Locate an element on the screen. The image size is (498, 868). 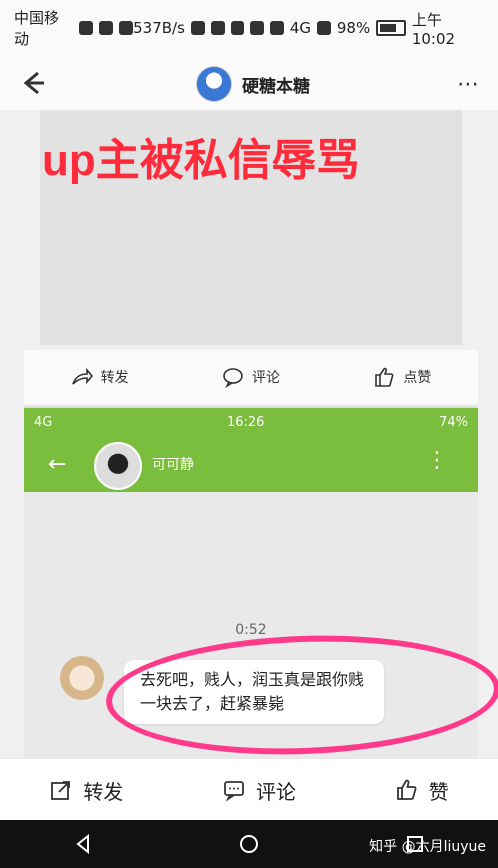
clock: 上午10:02 is located at coordinates (433, 29).